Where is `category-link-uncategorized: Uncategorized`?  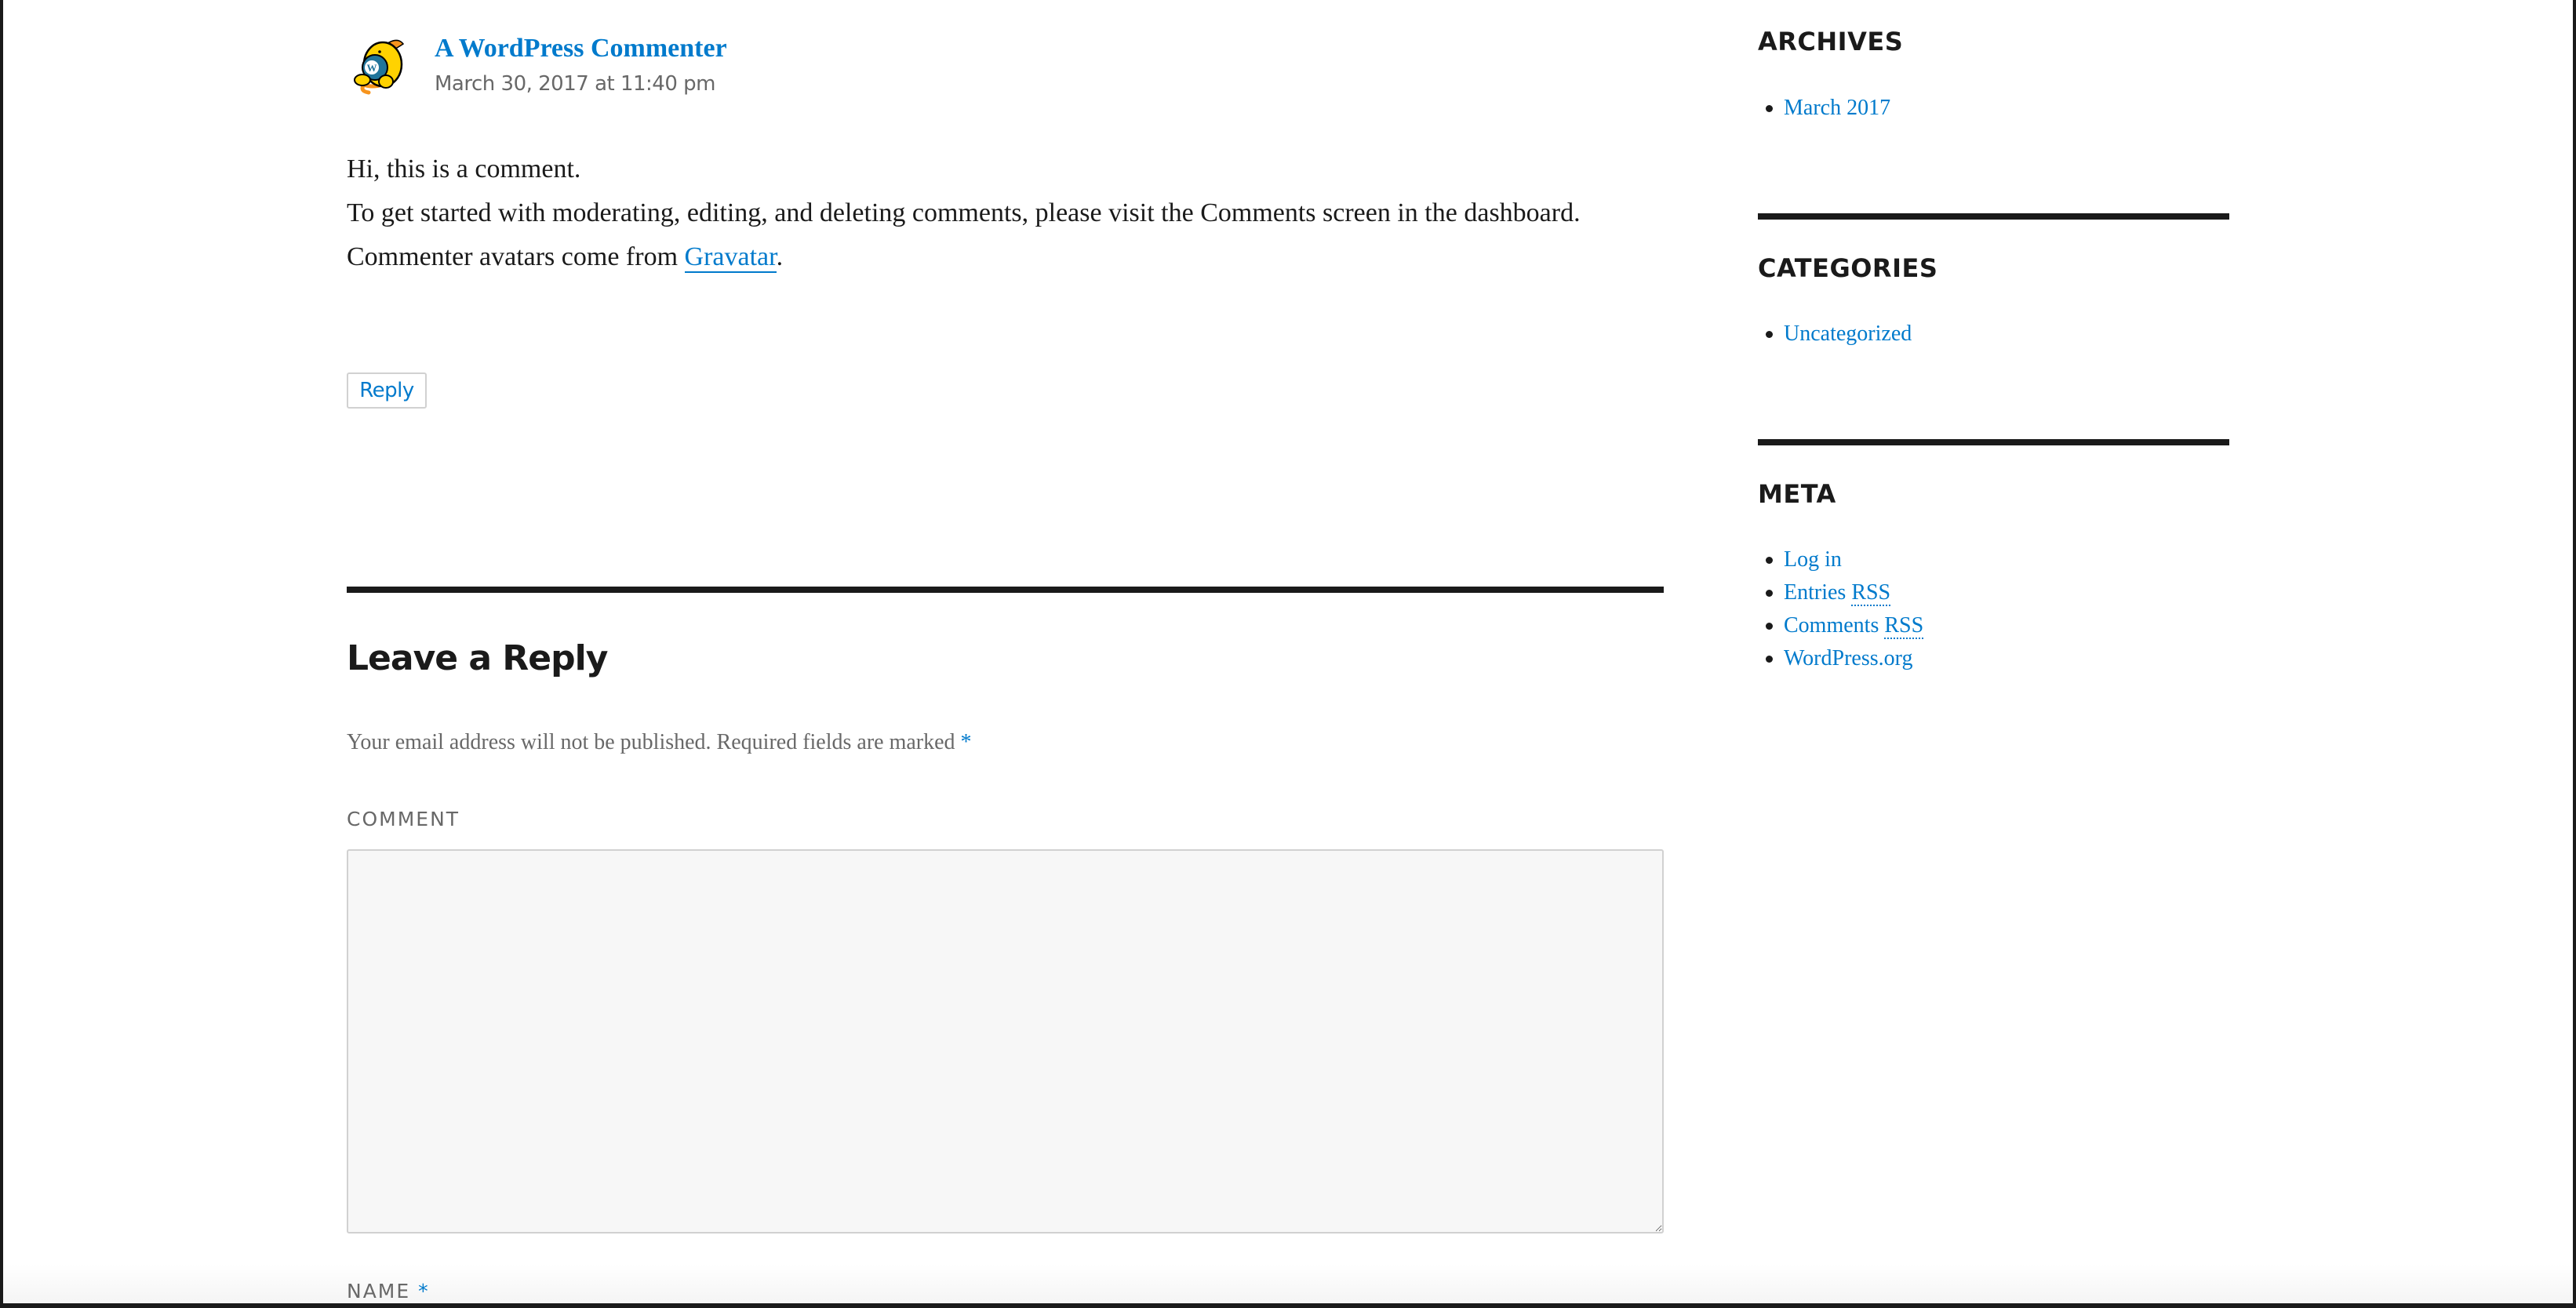 category-link-uncategorized: Uncategorized is located at coordinates (1848, 334).